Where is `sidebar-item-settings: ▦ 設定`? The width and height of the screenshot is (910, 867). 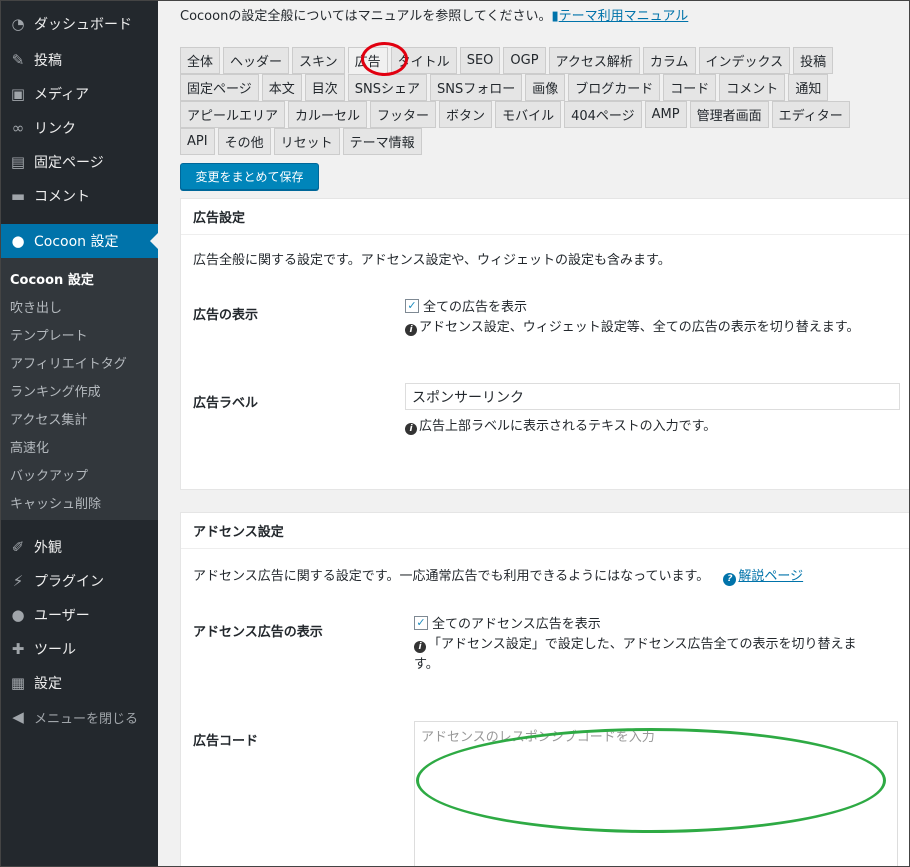 sidebar-item-settings: ▦ 設定 is located at coordinates (79, 683).